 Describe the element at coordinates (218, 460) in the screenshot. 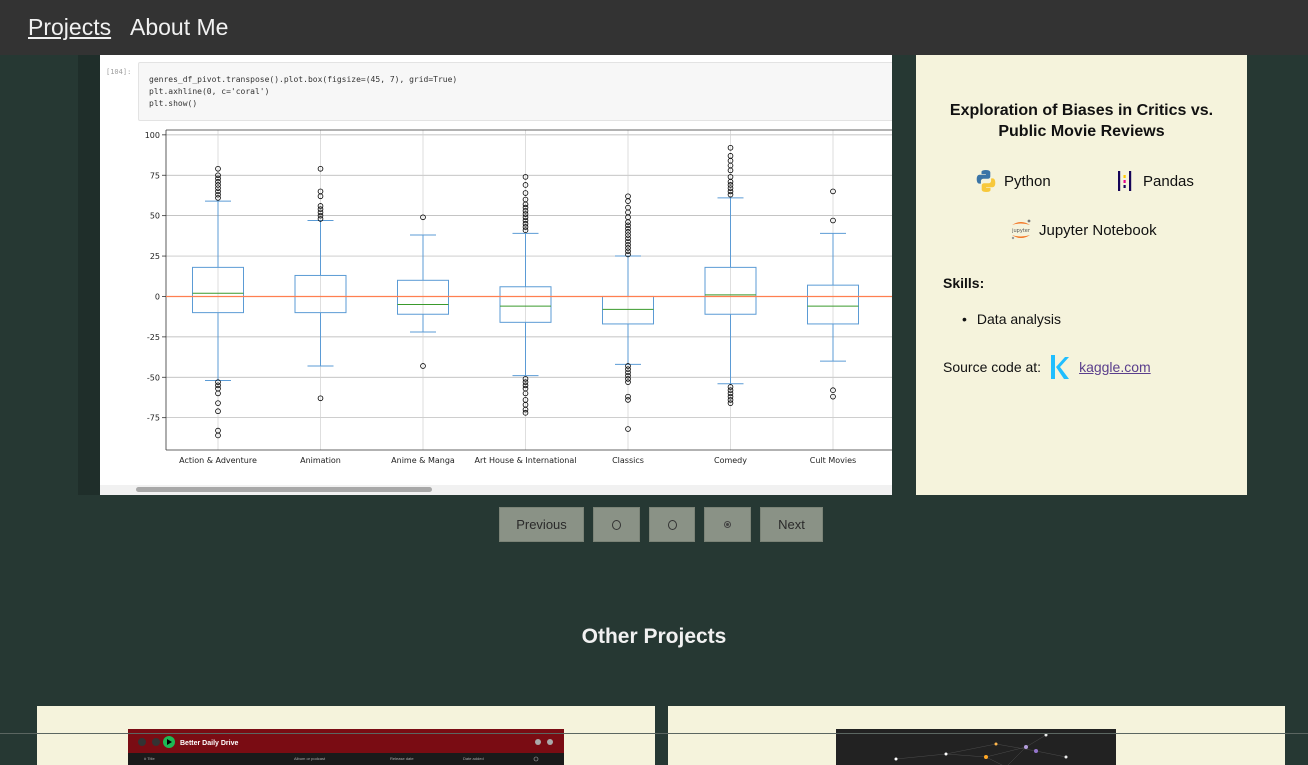

I see `x-tick-label: Action & Adventure` at that location.